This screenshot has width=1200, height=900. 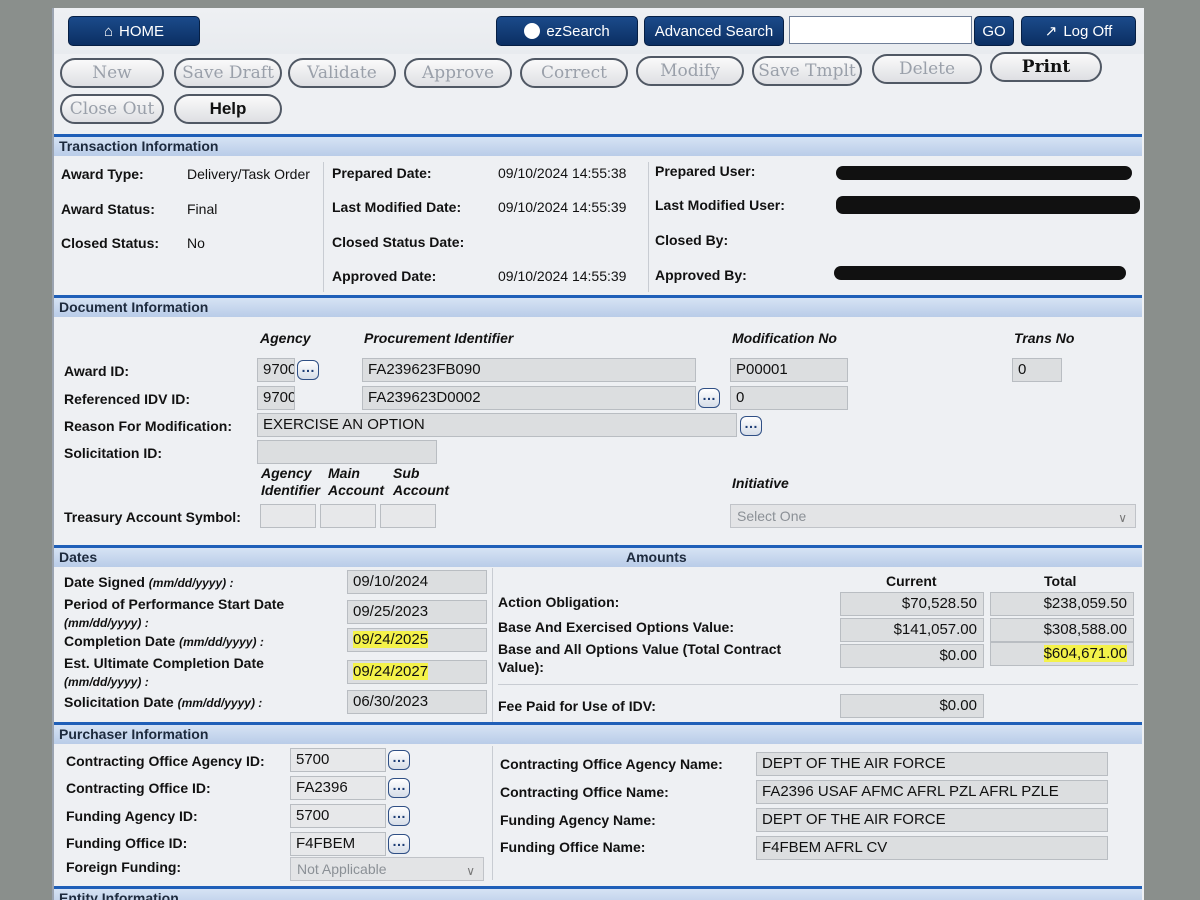 What do you see at coordinates (598, 733) in the screenshot?
I see `purchaser-section-header: Purchaser Information` at bounding box center [598, 733].